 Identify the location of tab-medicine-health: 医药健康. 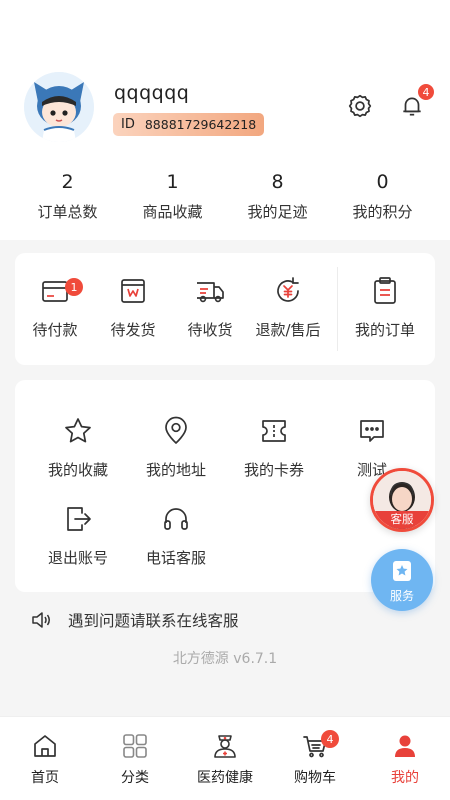
(225, 758).